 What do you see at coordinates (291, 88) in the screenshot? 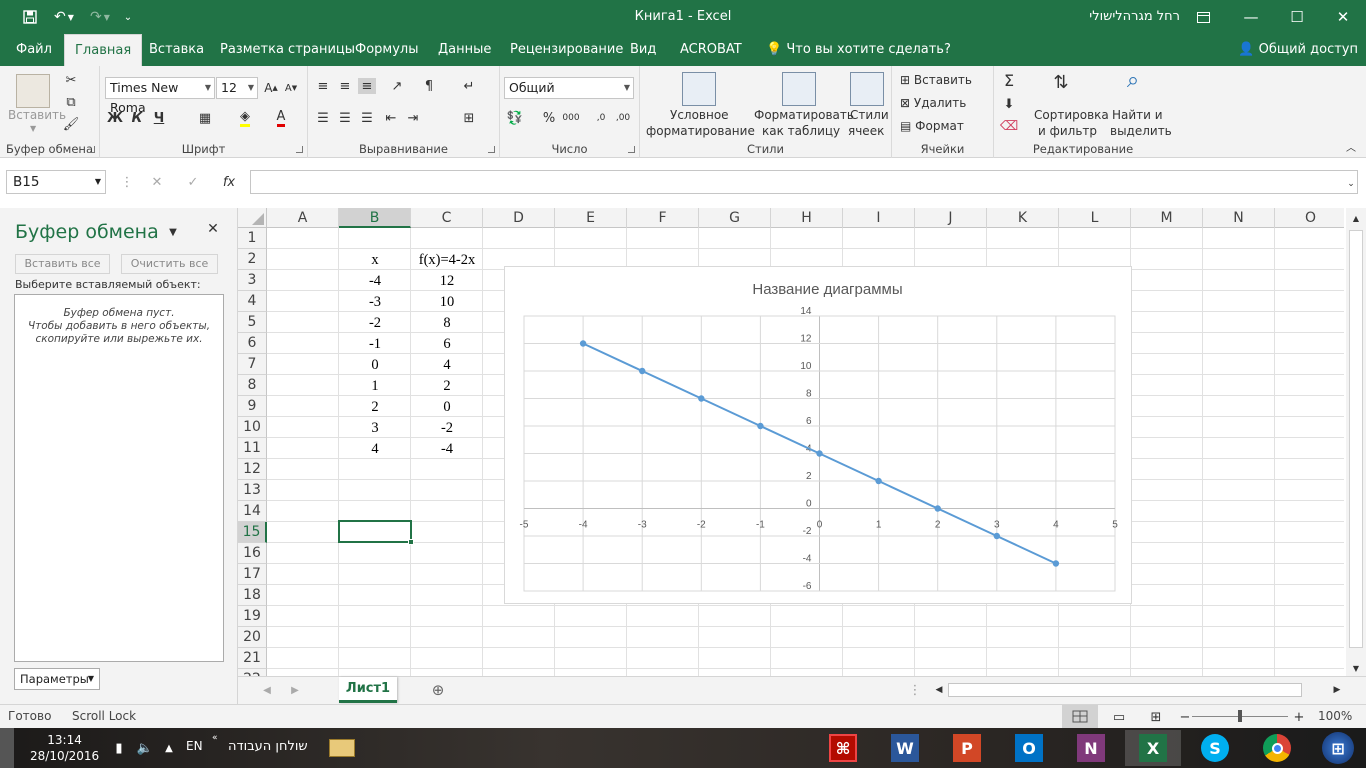
I see `decrease-font-icon: A ▼` at bounding box center [291, 88].